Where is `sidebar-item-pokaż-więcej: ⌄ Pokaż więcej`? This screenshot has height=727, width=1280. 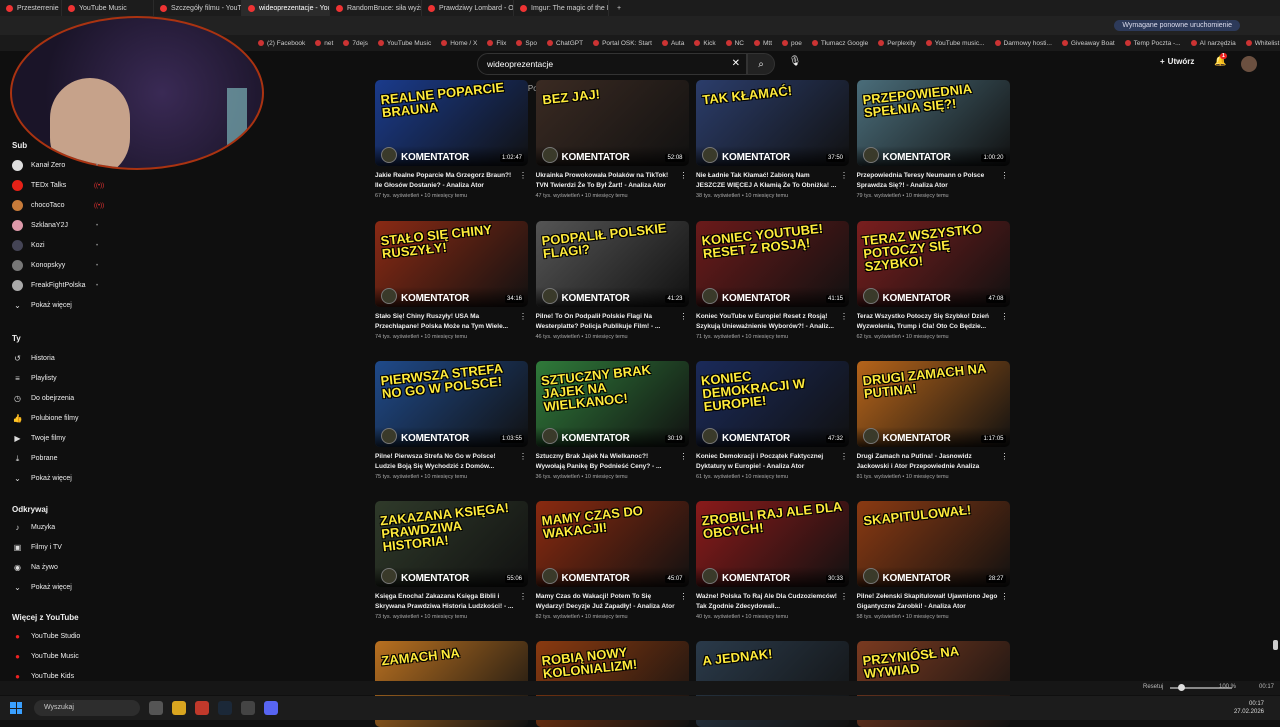
sidebar-item-pokaż-więcej: ⌄ Pokaż więcej is located at coordinates (42, 478).